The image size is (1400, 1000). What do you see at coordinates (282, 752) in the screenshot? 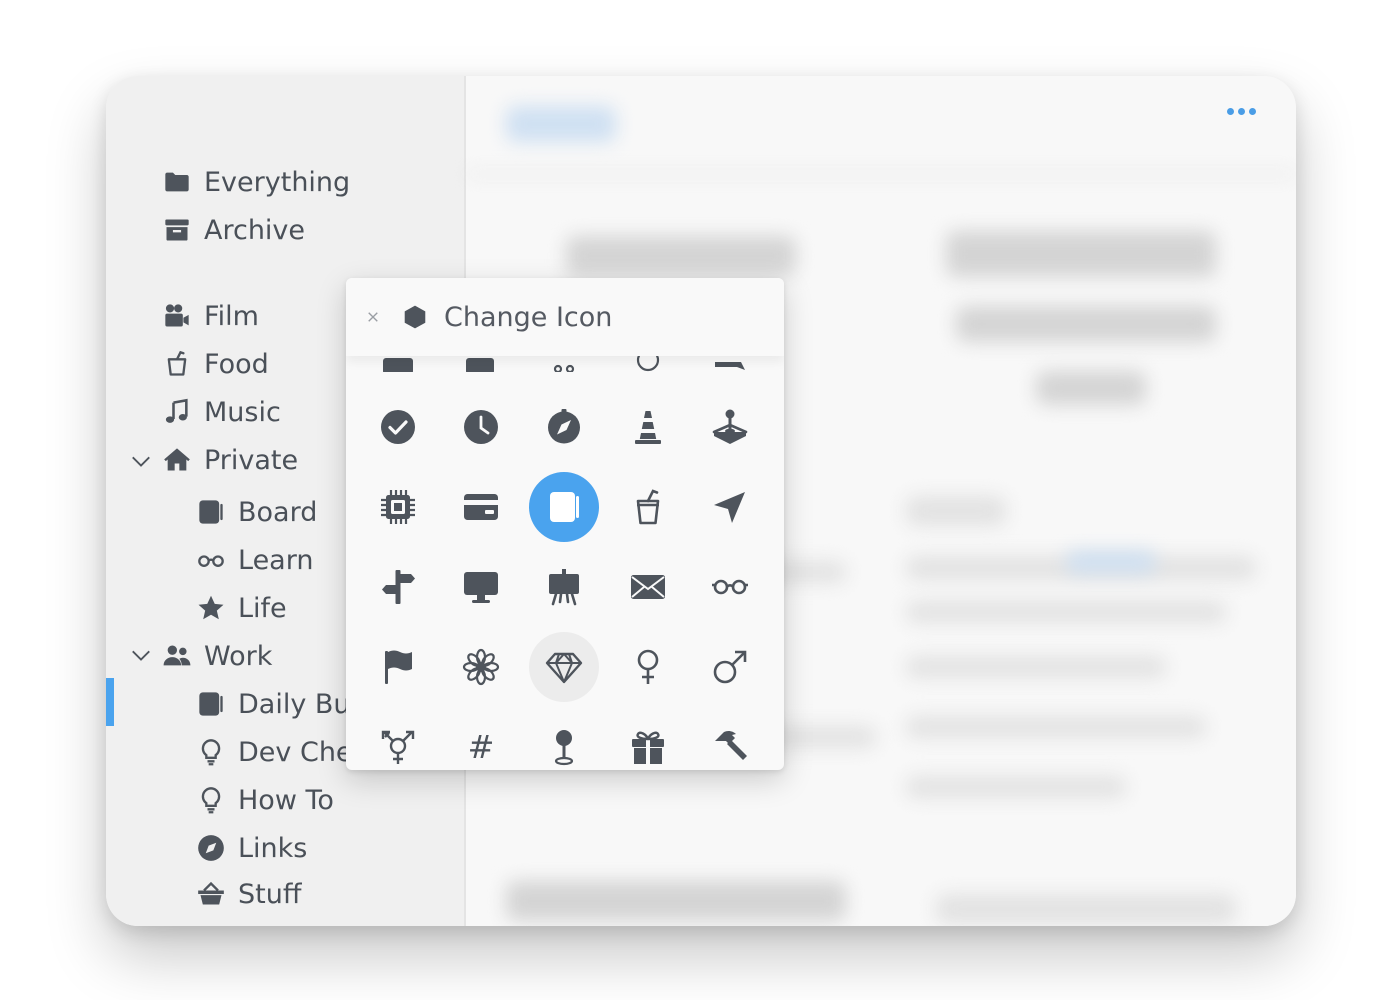
I see `sidebar-item-dev-chea: Dev Chea` at bounding box center [282, 752].